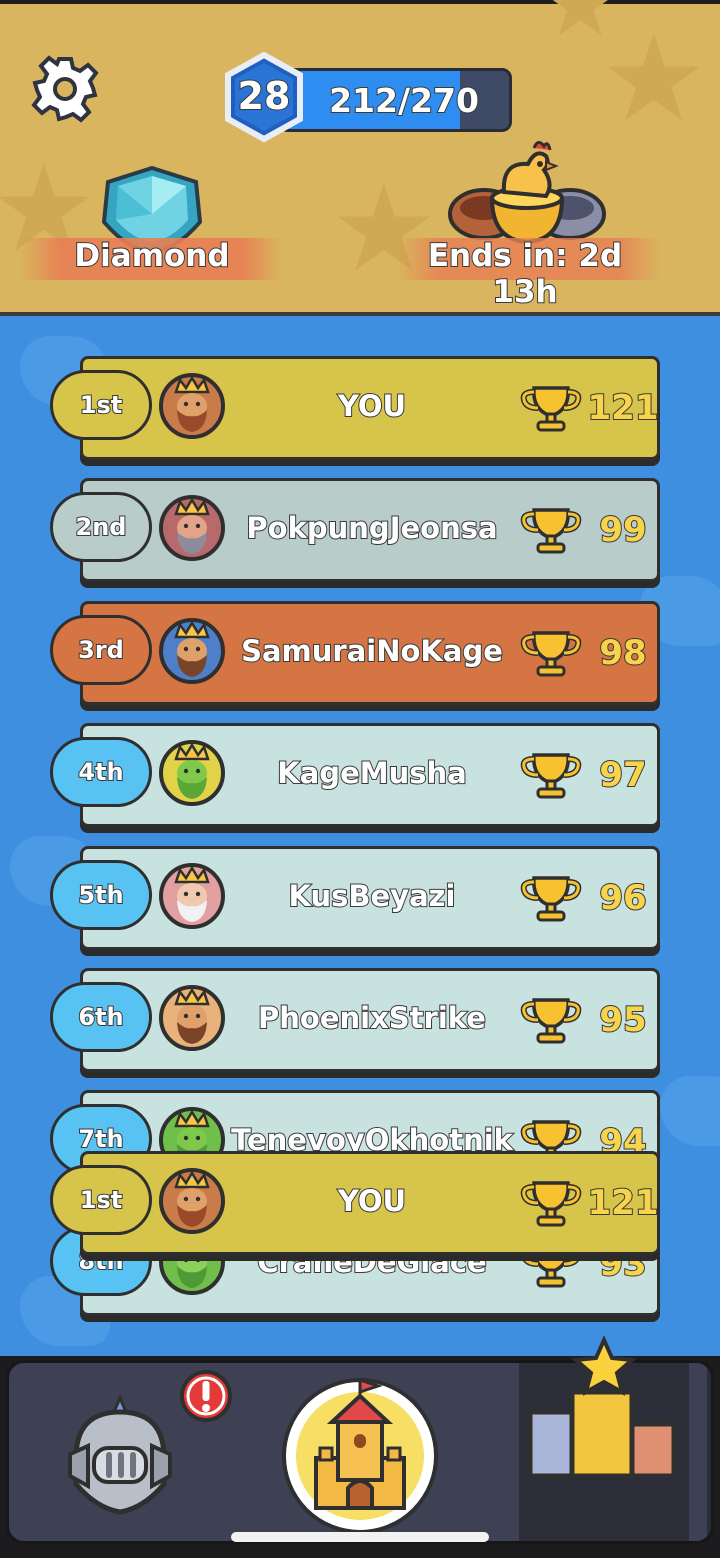 The height and width of the screenshot is (1558, 720). Describe the element at coordinates (151, 256) in the screenshot. I see `league-name: Diamond` at that location.